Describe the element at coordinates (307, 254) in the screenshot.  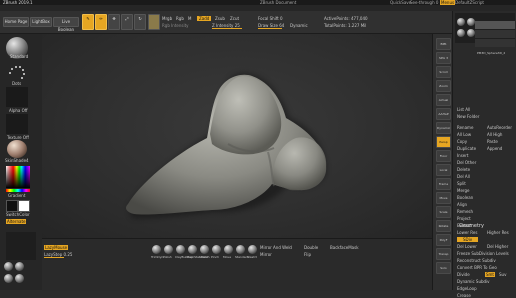
I see `flip-toggle: Flip` at that location.